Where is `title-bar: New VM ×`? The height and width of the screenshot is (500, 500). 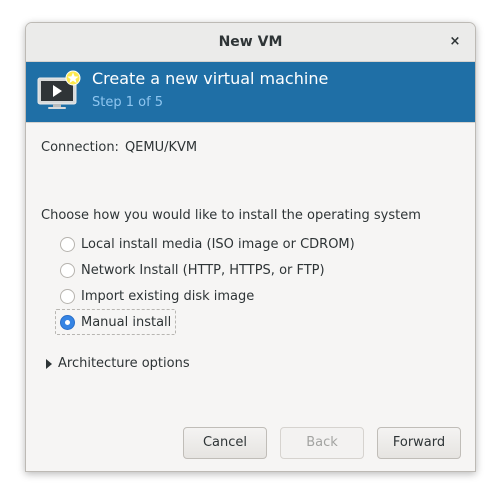 title-bar: New VM × is located at coordinates (250, 42).